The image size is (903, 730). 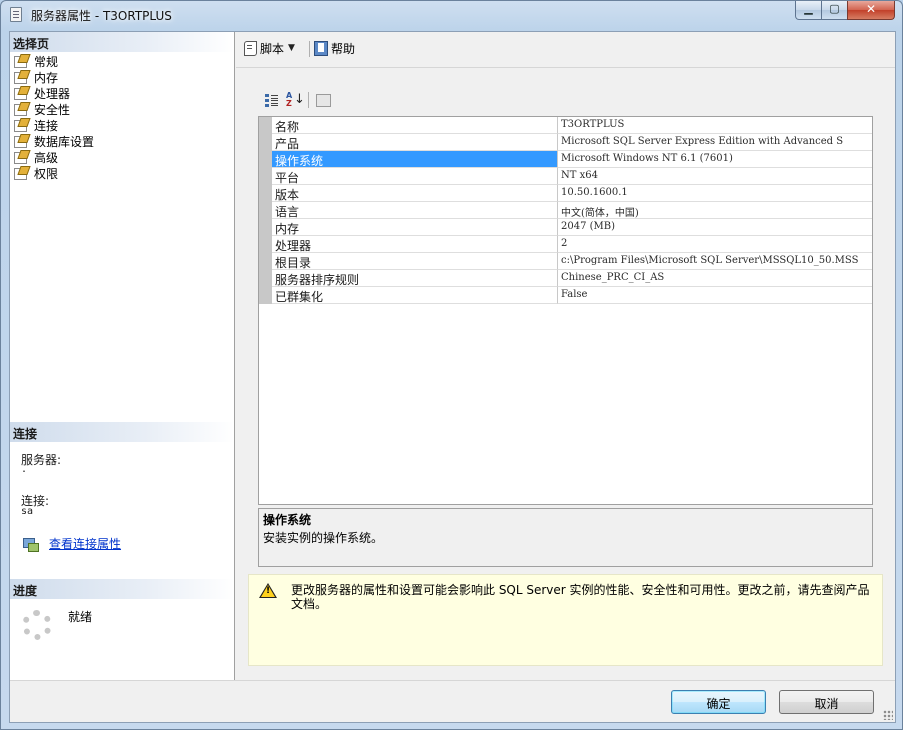 What do you see at coordinates (718, 702) in the screenshot?
I see `ok-button: 确定` at bounding box center [718, 702].